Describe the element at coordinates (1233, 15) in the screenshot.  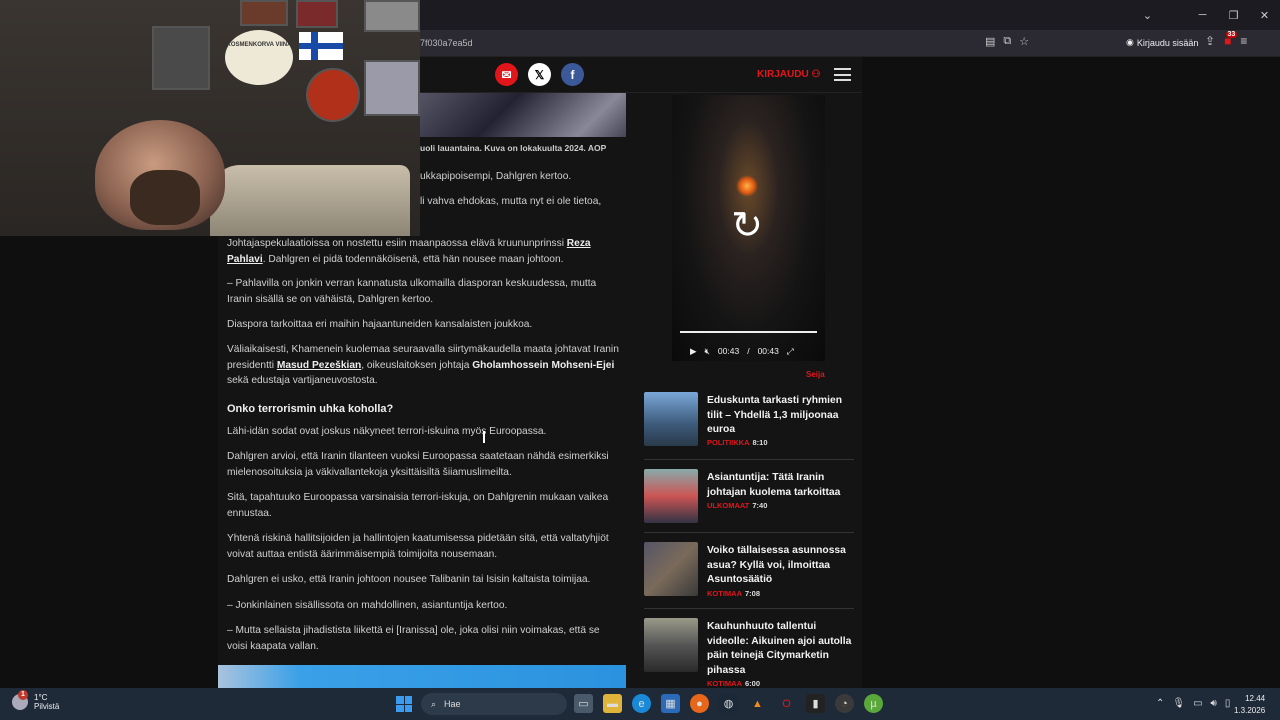
I see `maximize-icon: ❐` at that location.